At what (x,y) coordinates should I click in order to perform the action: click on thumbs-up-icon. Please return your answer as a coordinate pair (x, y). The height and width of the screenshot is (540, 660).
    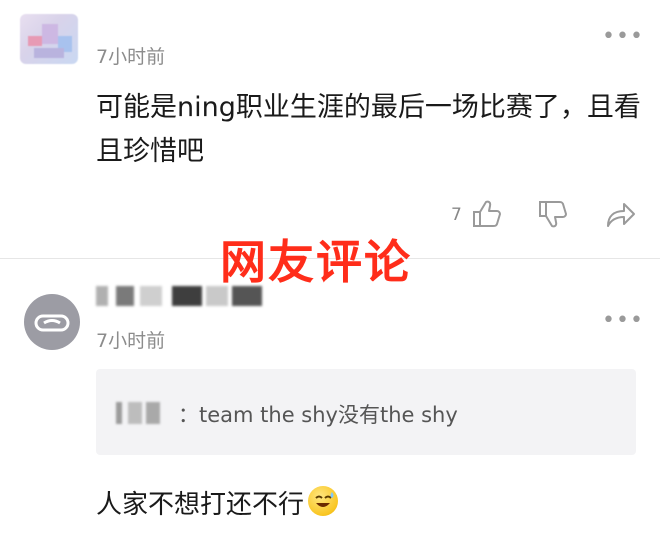
    Looking at the image, I should click on (487, 214).